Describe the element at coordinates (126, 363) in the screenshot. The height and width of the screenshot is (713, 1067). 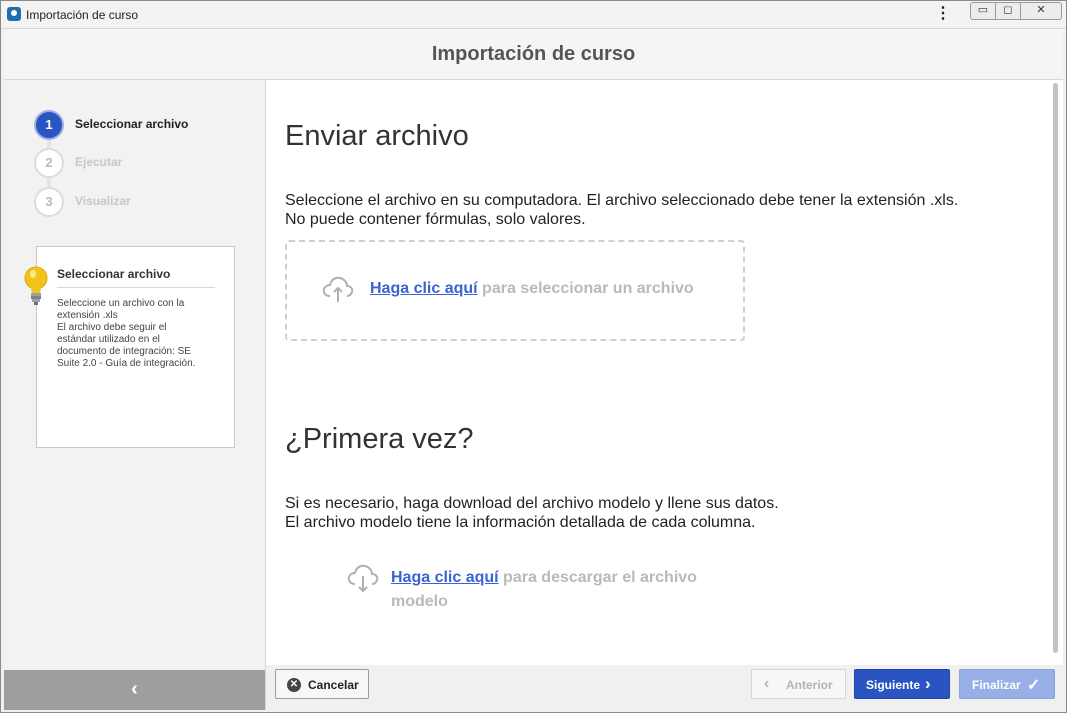
I see `help-line: Suite 2.0 - Guía de integración.` at that location.